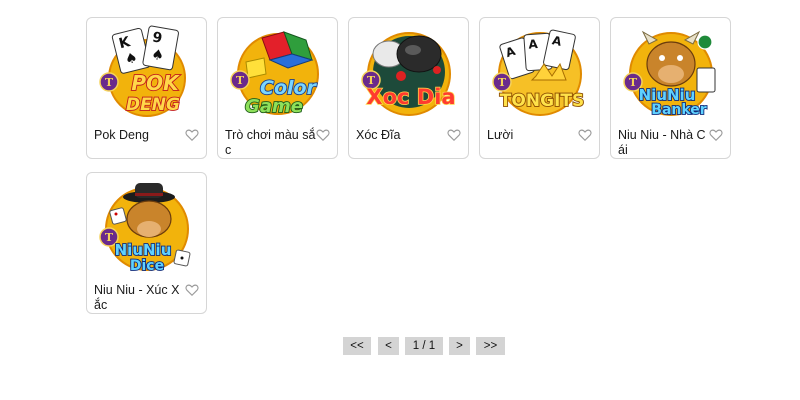 The height and width of the screenshot is (400, 800). Describe the element at coordinates (679, 110) in the screenshot. I see `svg-text: Banker` at that location.